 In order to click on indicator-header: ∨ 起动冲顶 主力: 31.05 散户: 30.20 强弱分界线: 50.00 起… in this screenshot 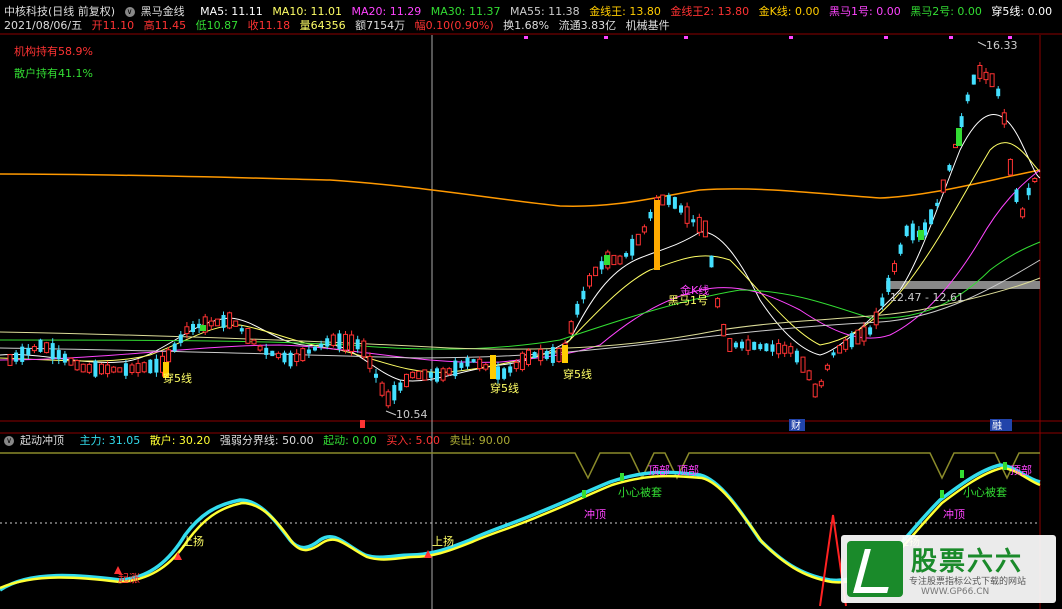, I will do `click(533, 440)`.